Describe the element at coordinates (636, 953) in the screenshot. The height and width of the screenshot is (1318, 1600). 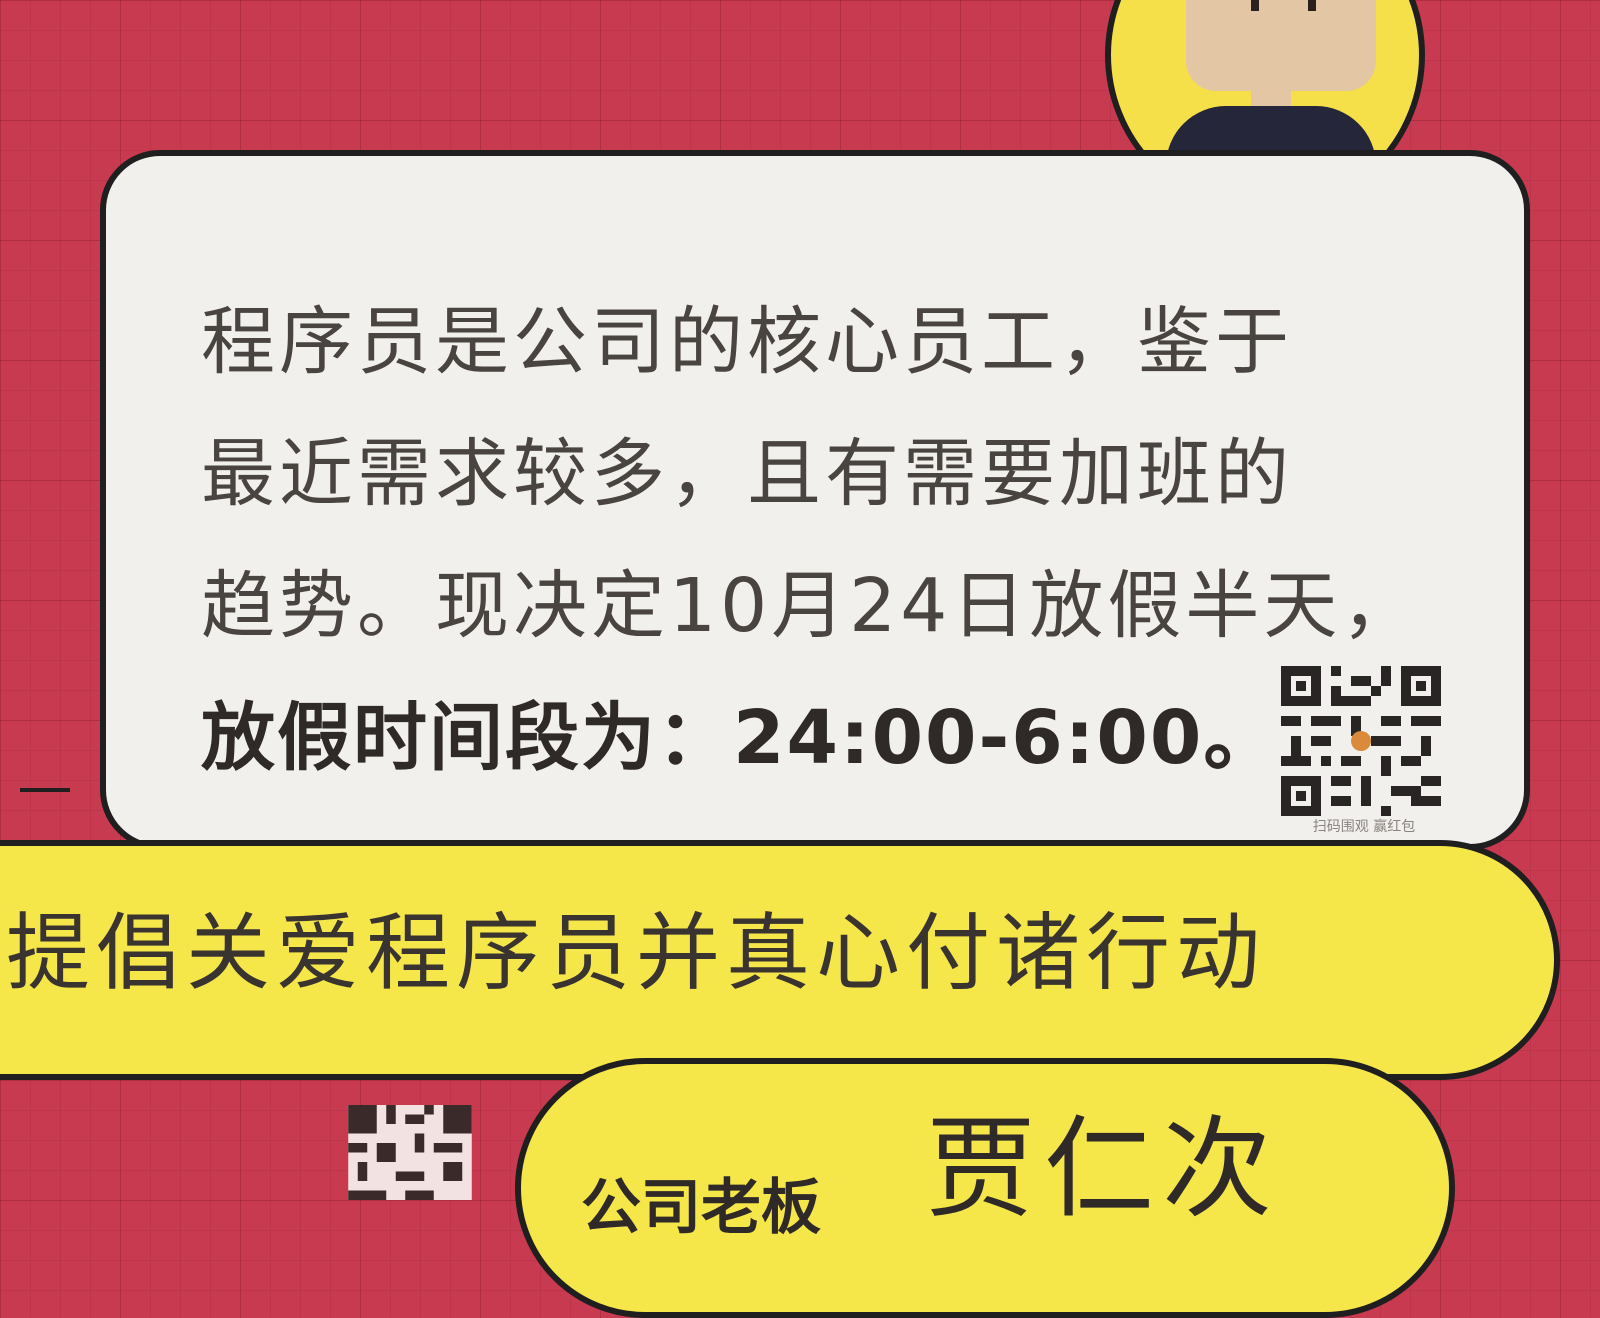
I see `slogan-text: 提倡关爱程序员并真心付诸行动` at that location.